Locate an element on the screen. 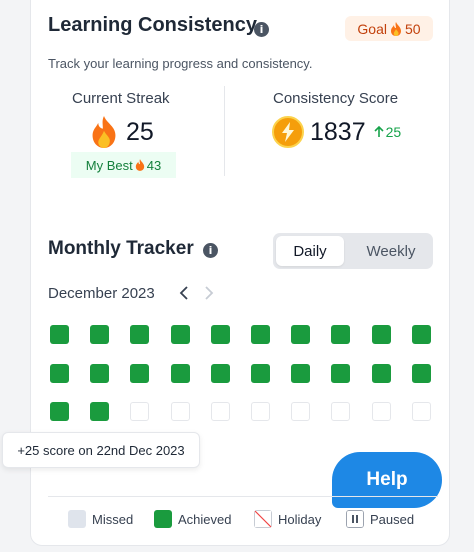  legend-holiday-label: Holiday is located at coordinates (300, 519).